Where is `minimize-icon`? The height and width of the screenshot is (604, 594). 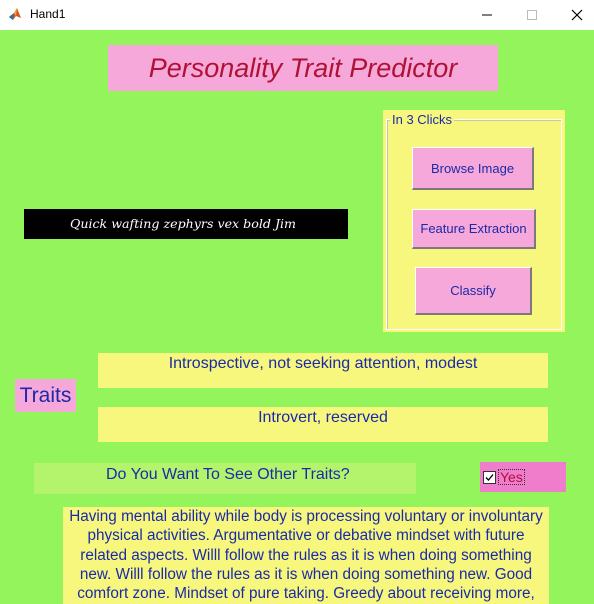
minimize-icon is located at coordinates (487, 15).